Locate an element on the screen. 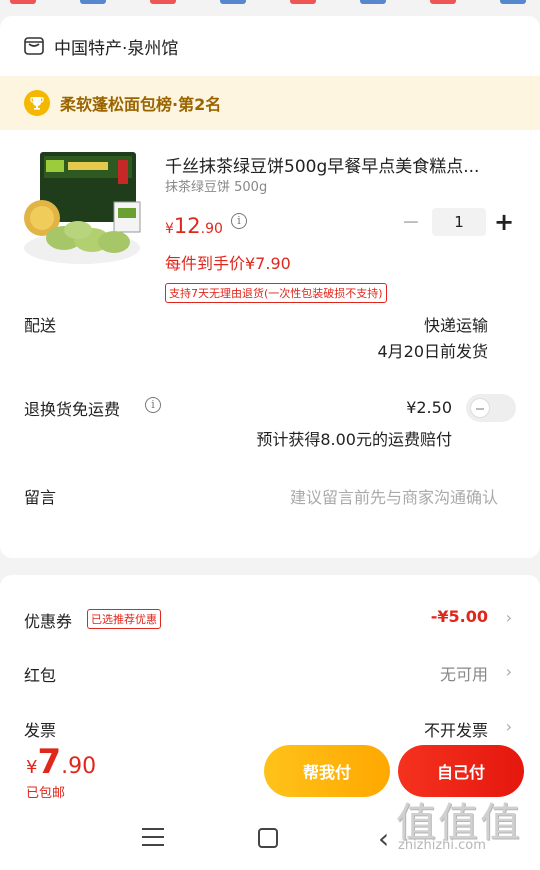 The width and height of the screenshot is (540, 870). total-currency: ¥ is located at coordinates (32, 767).